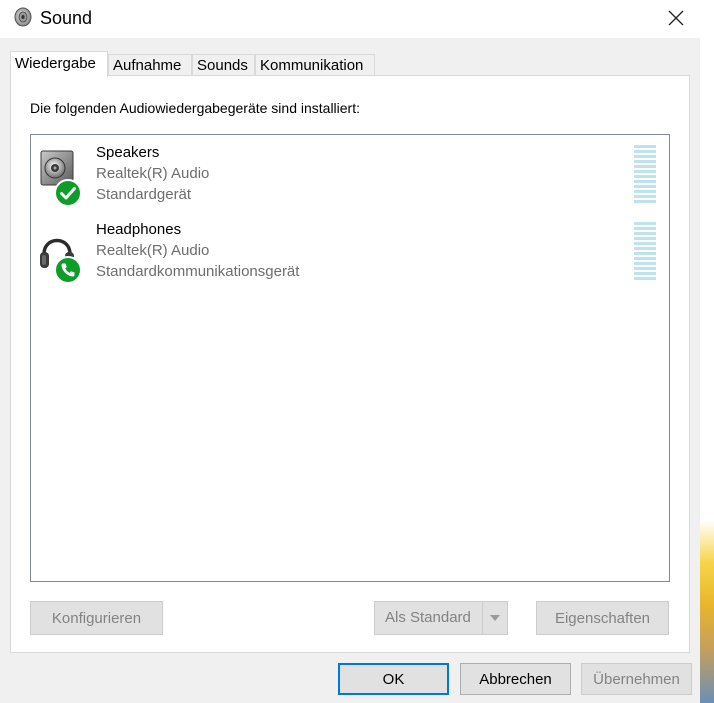 Image resolution: width=714 pixels, height=703 pixels. Describe the element at coordinates (68, 270) in the screenshot. I see `phone-icon` at that location.